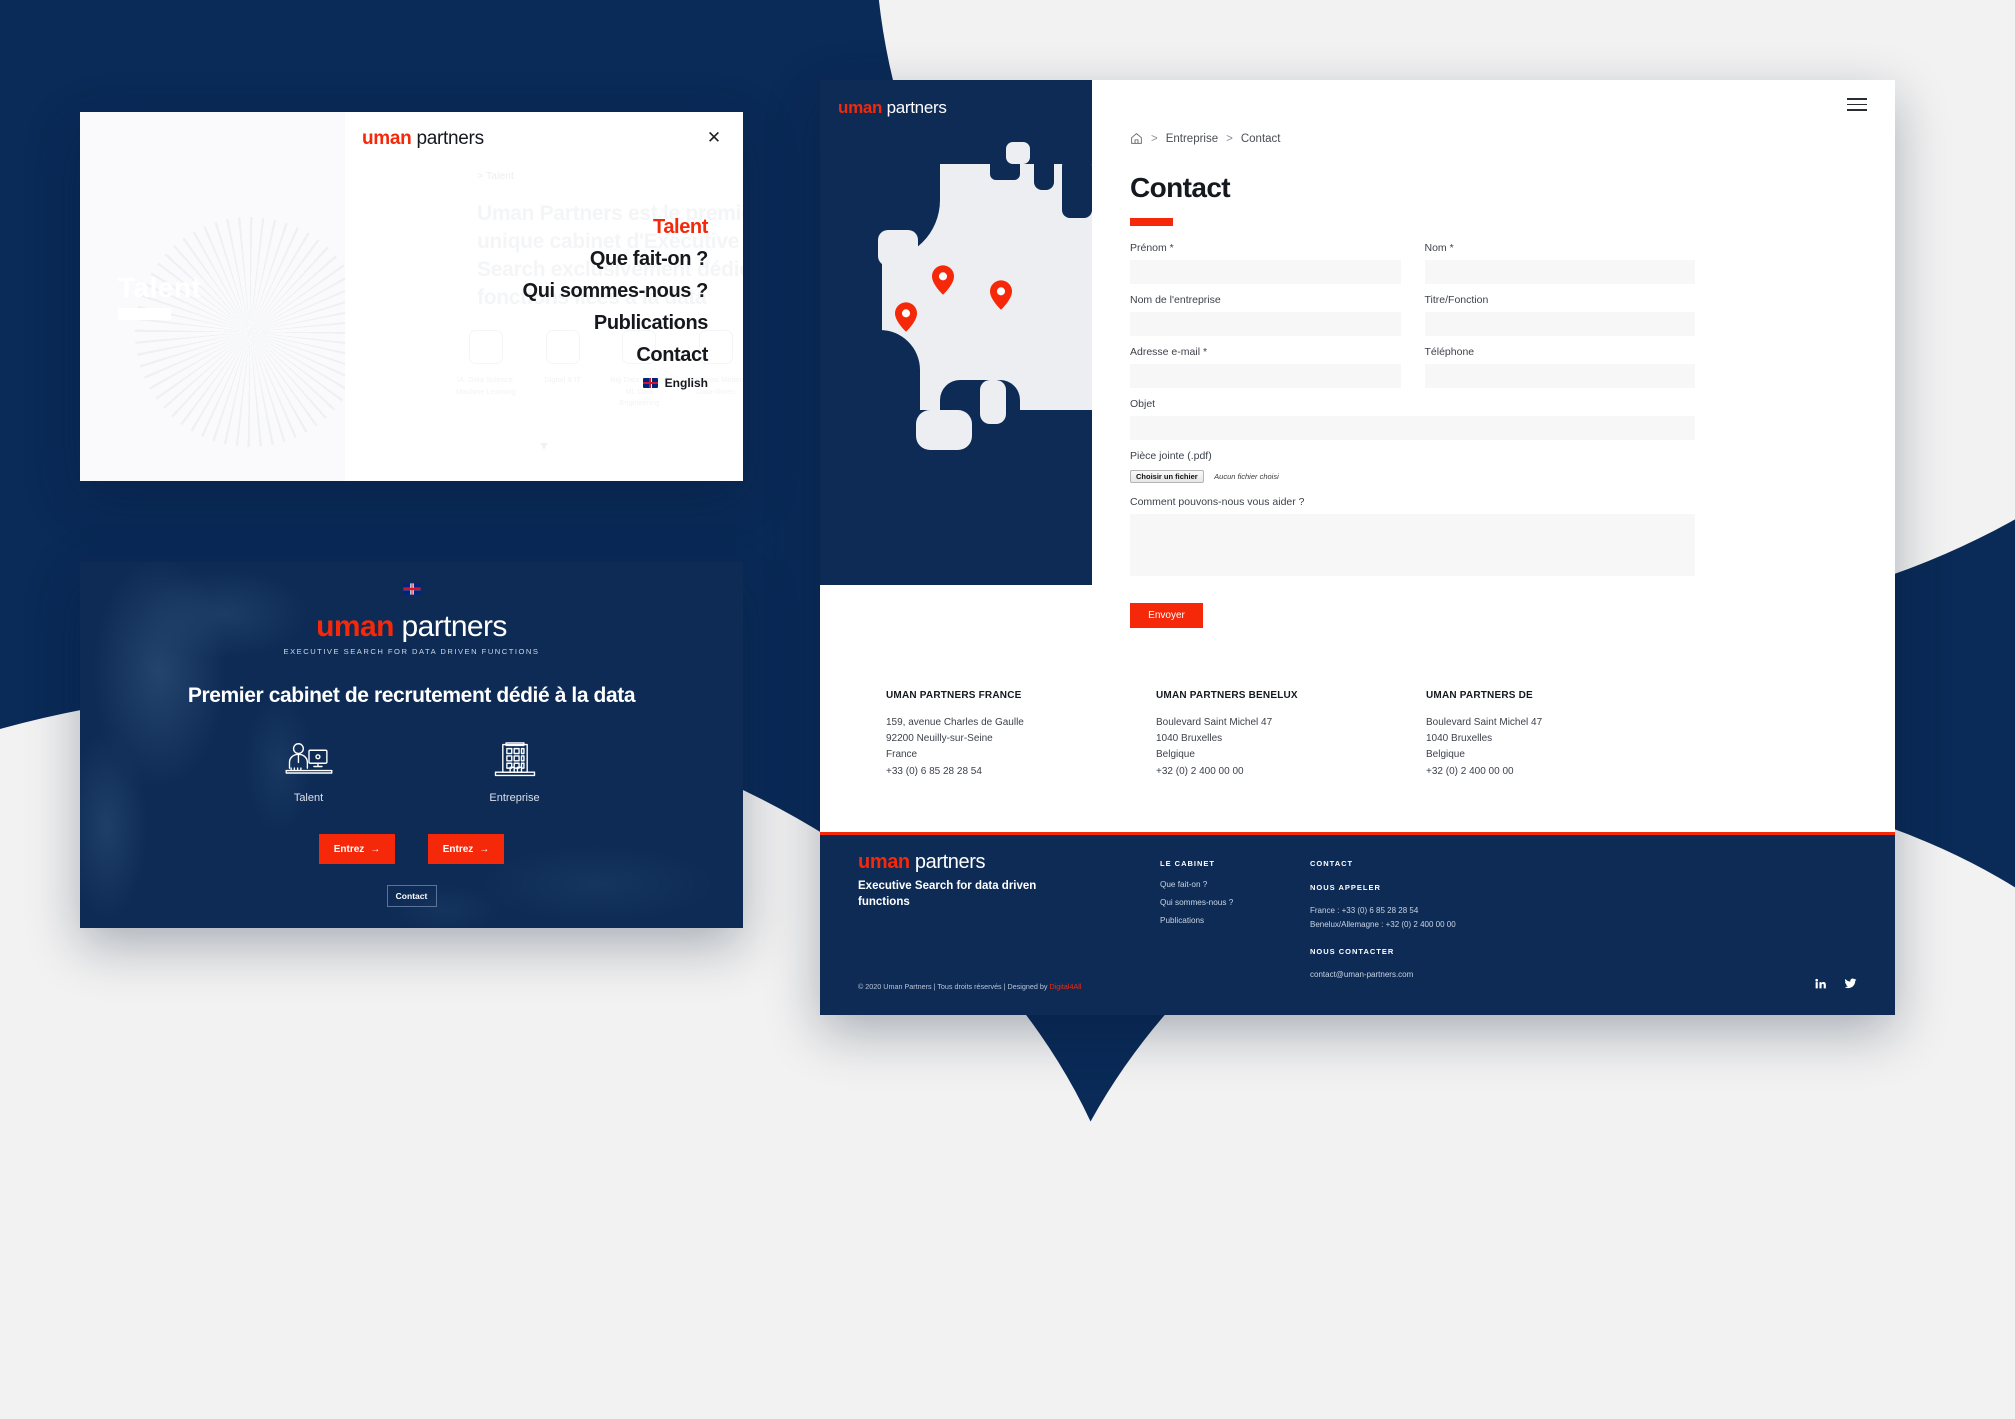  What do you see at coordinates (411, 627) in the screenshot?
I see `hero-logo: uman partners` at bounding box center [411, 627].